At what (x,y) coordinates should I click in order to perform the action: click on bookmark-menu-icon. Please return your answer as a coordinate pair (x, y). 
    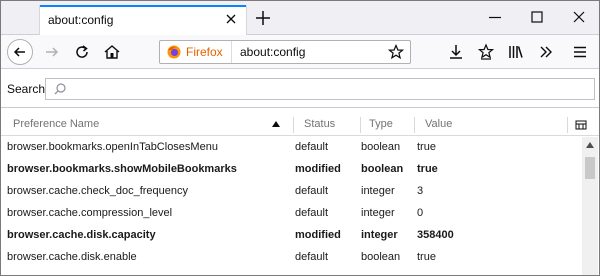
    Looking at the image, I should click on (486, 52).